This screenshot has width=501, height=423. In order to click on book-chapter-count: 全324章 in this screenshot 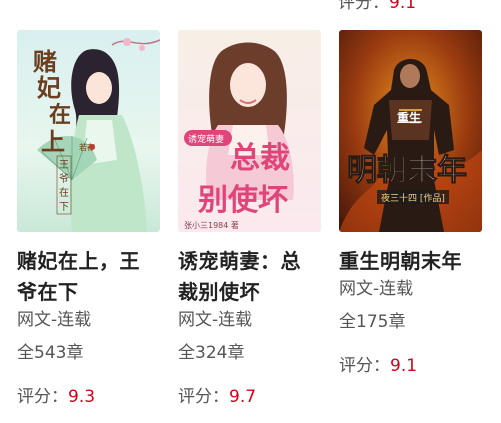, I will do `click(211, 353)`.